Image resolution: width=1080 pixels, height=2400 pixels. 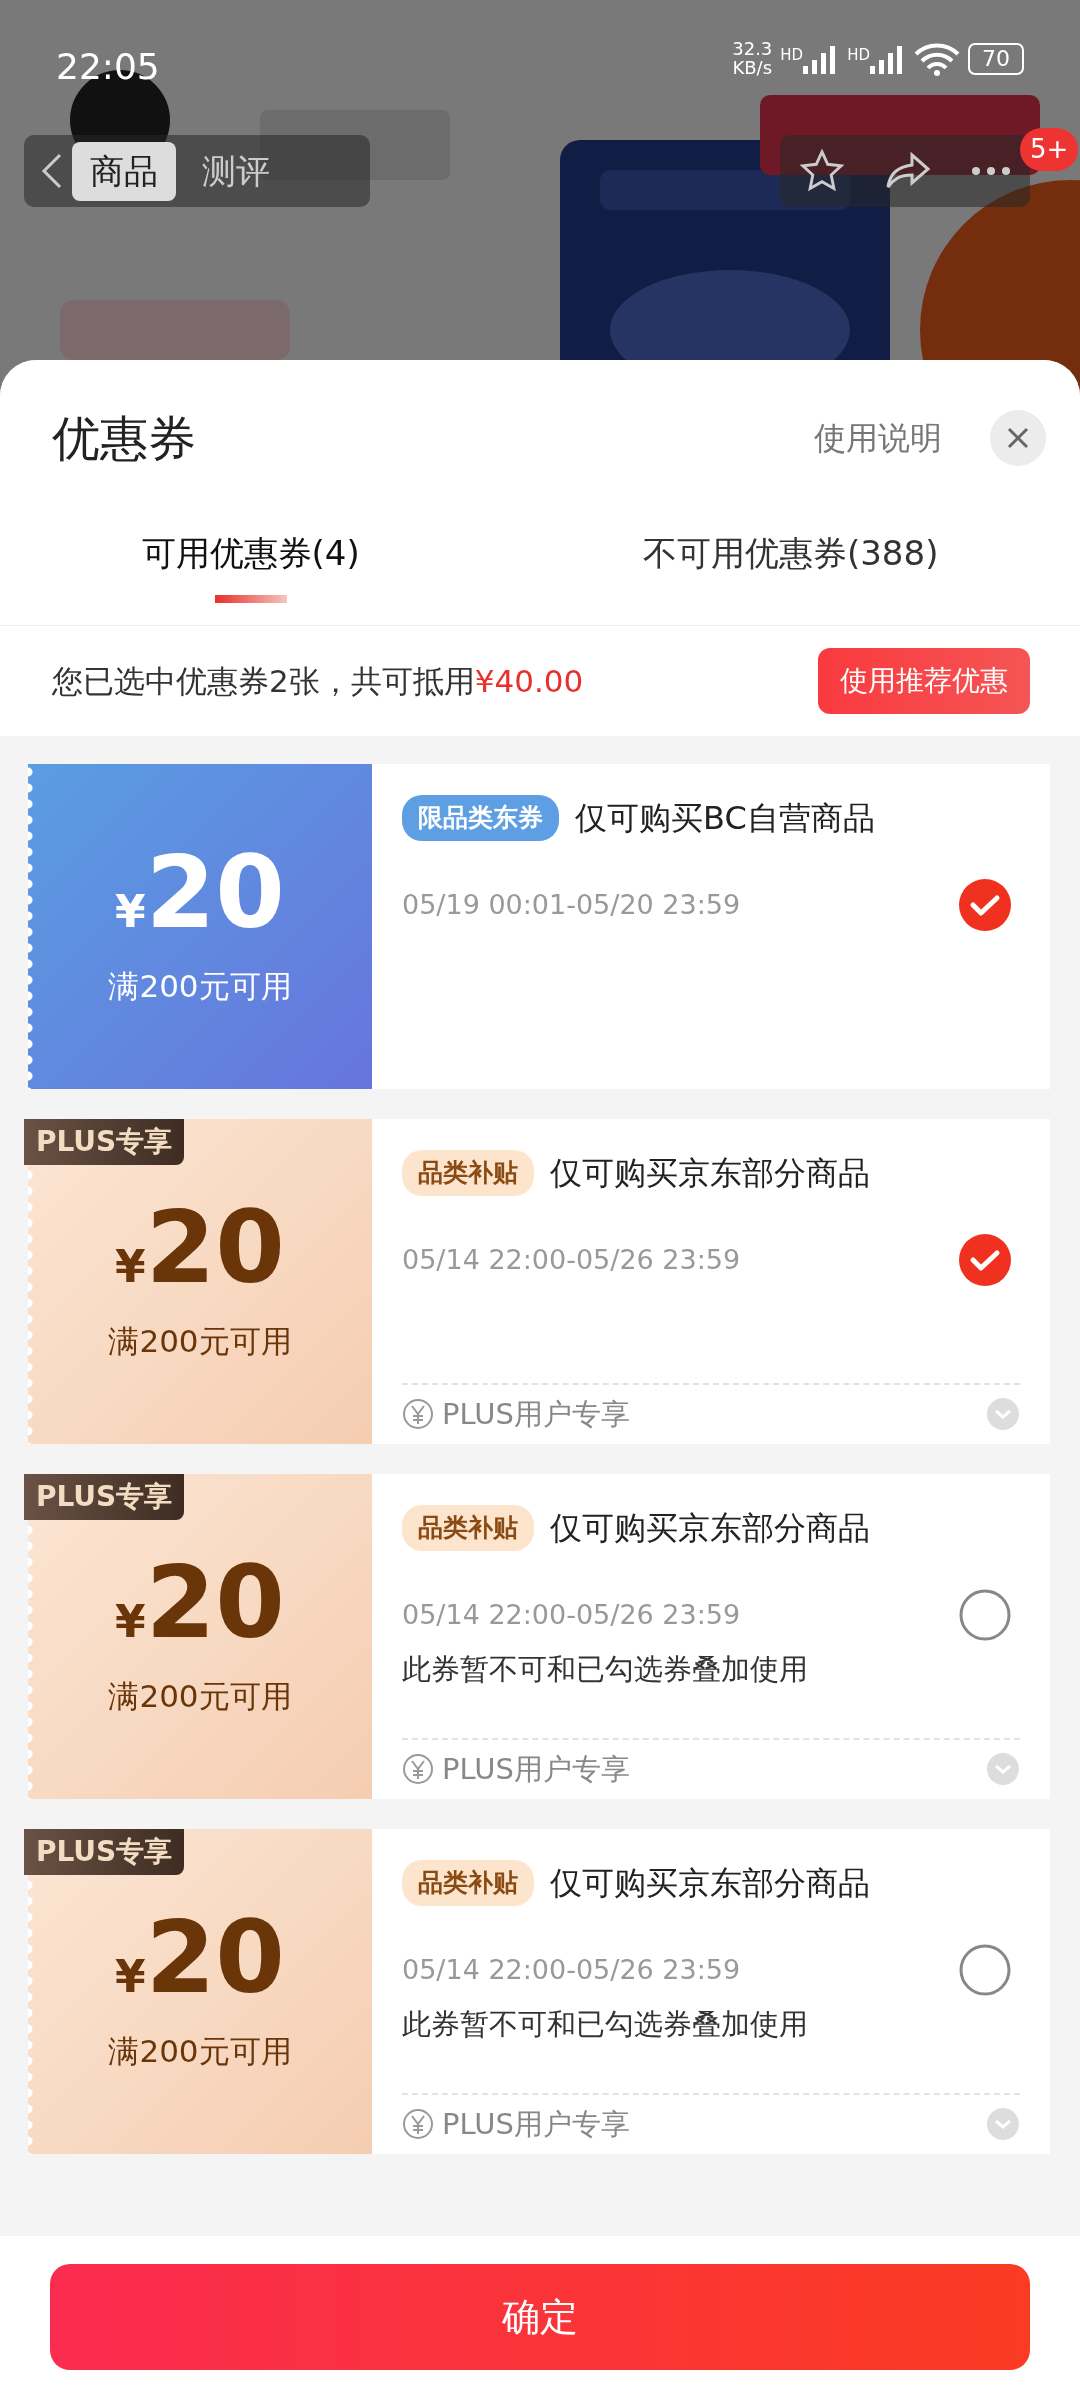 I want to click on coupon-card: ¥20 满200元可用 限品类东券 仅可购买BC自营商品 05/19 00:01-05/20 23:59, so click(x=539, y=926).